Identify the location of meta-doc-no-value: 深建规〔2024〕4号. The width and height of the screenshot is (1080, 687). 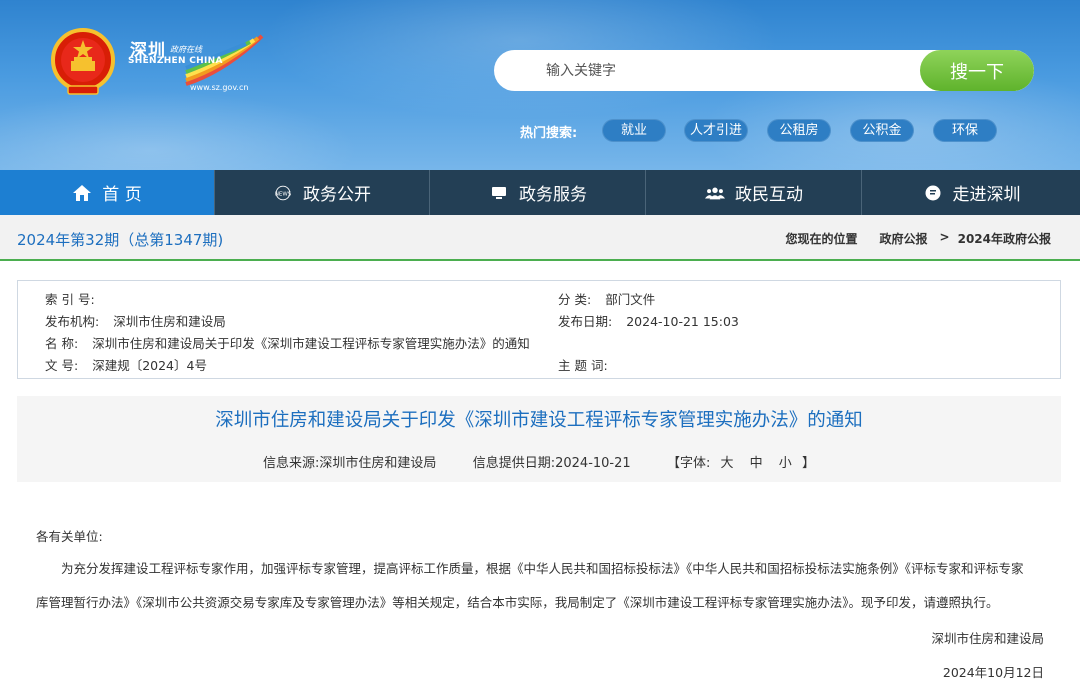
(149, 365).